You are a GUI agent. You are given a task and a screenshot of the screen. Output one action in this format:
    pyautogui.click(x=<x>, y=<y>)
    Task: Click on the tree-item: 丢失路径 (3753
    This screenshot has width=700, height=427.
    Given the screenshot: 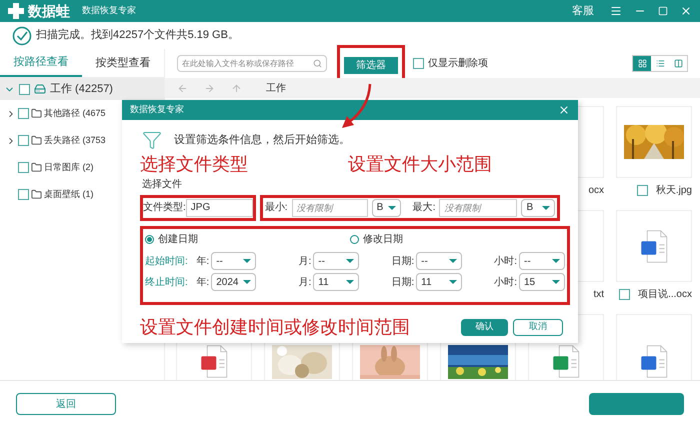 What is the action you would take?
    pyautogui.click(x=82, y=140)
    